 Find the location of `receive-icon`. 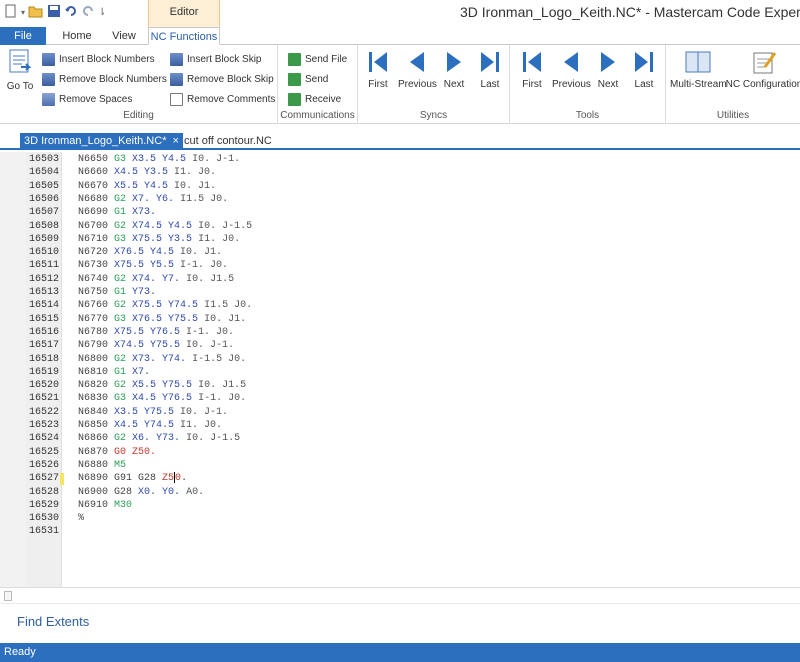

receive-icon is located at coordinates (294, 99).